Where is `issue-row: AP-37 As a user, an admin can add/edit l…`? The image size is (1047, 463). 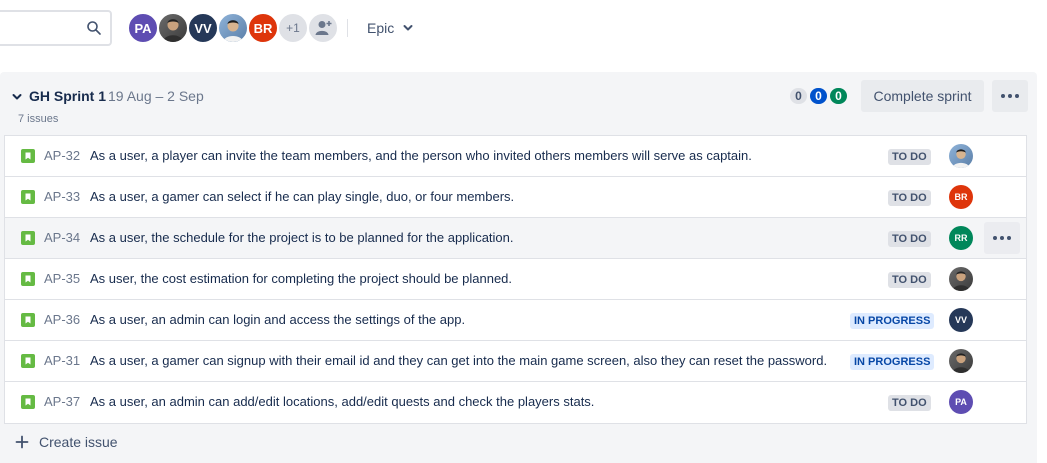
issue-row: AP-37 As a user, an admin can add/edit l… is located at coordinates (515, 402).